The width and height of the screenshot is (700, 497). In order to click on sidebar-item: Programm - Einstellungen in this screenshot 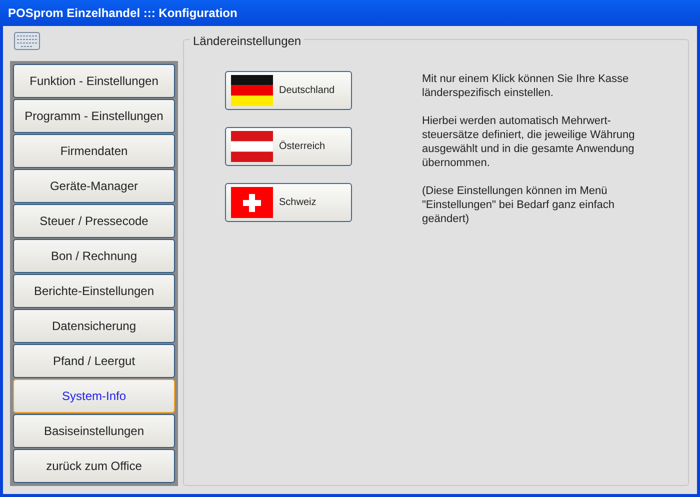, I will do `click(94, 116)`.